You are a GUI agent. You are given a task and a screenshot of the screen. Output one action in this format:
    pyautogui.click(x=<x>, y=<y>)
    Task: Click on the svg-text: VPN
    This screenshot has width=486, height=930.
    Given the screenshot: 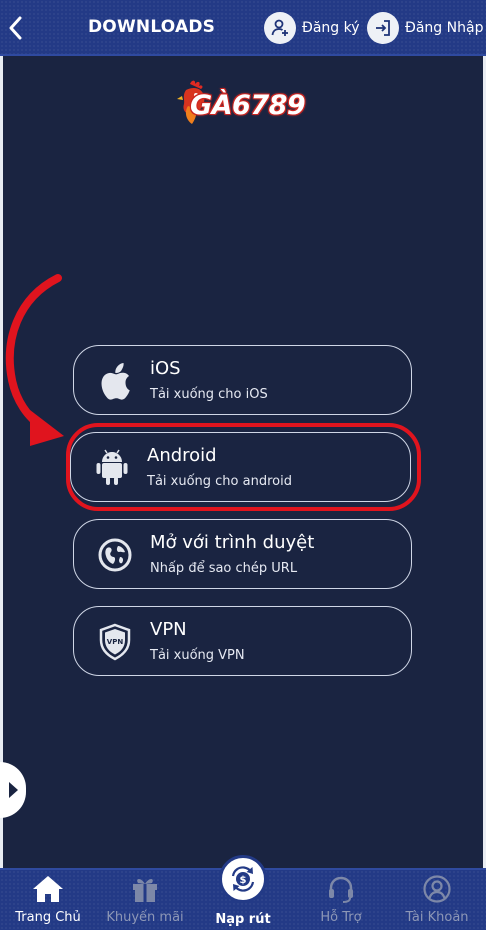 What is the action you would take?
    pyautogui.click(x=115, y=642)
    